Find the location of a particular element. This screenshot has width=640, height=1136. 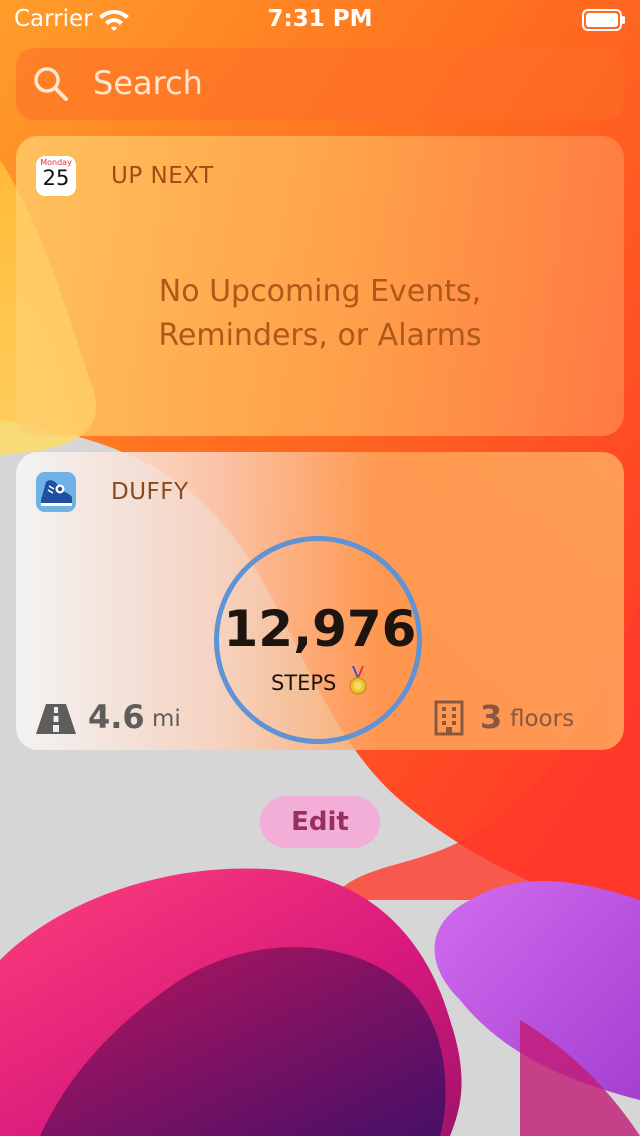

calendar-icon: Monday 25 is located at coordinates (56, 176).